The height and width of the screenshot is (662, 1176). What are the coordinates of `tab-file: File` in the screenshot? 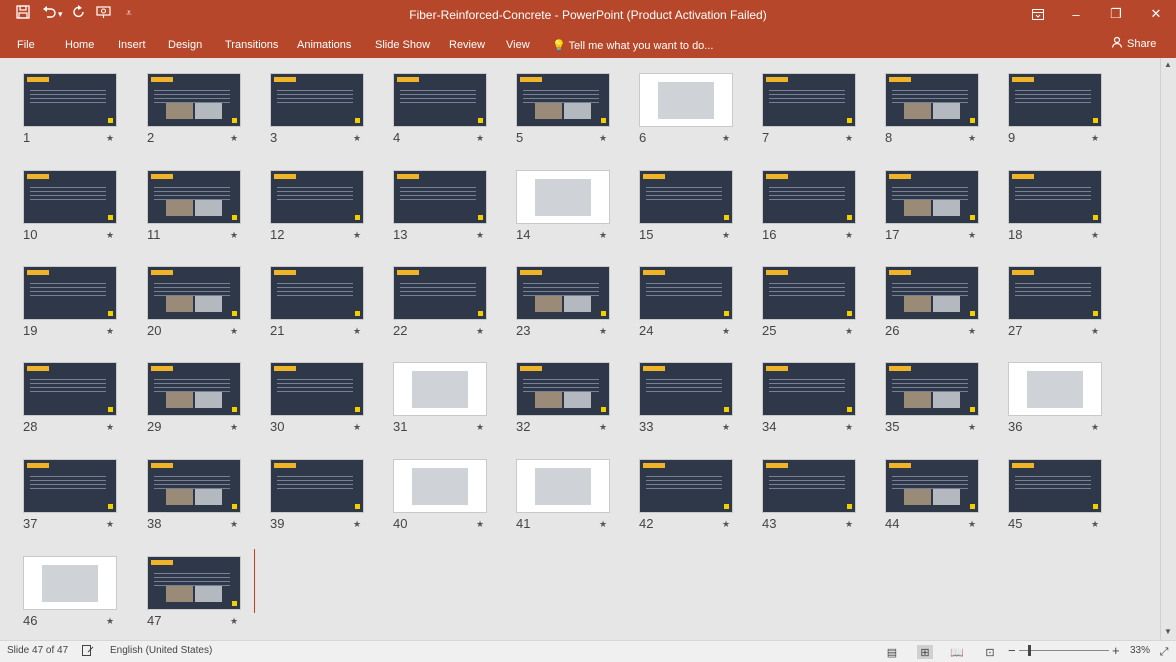 It's located at (26, 45).